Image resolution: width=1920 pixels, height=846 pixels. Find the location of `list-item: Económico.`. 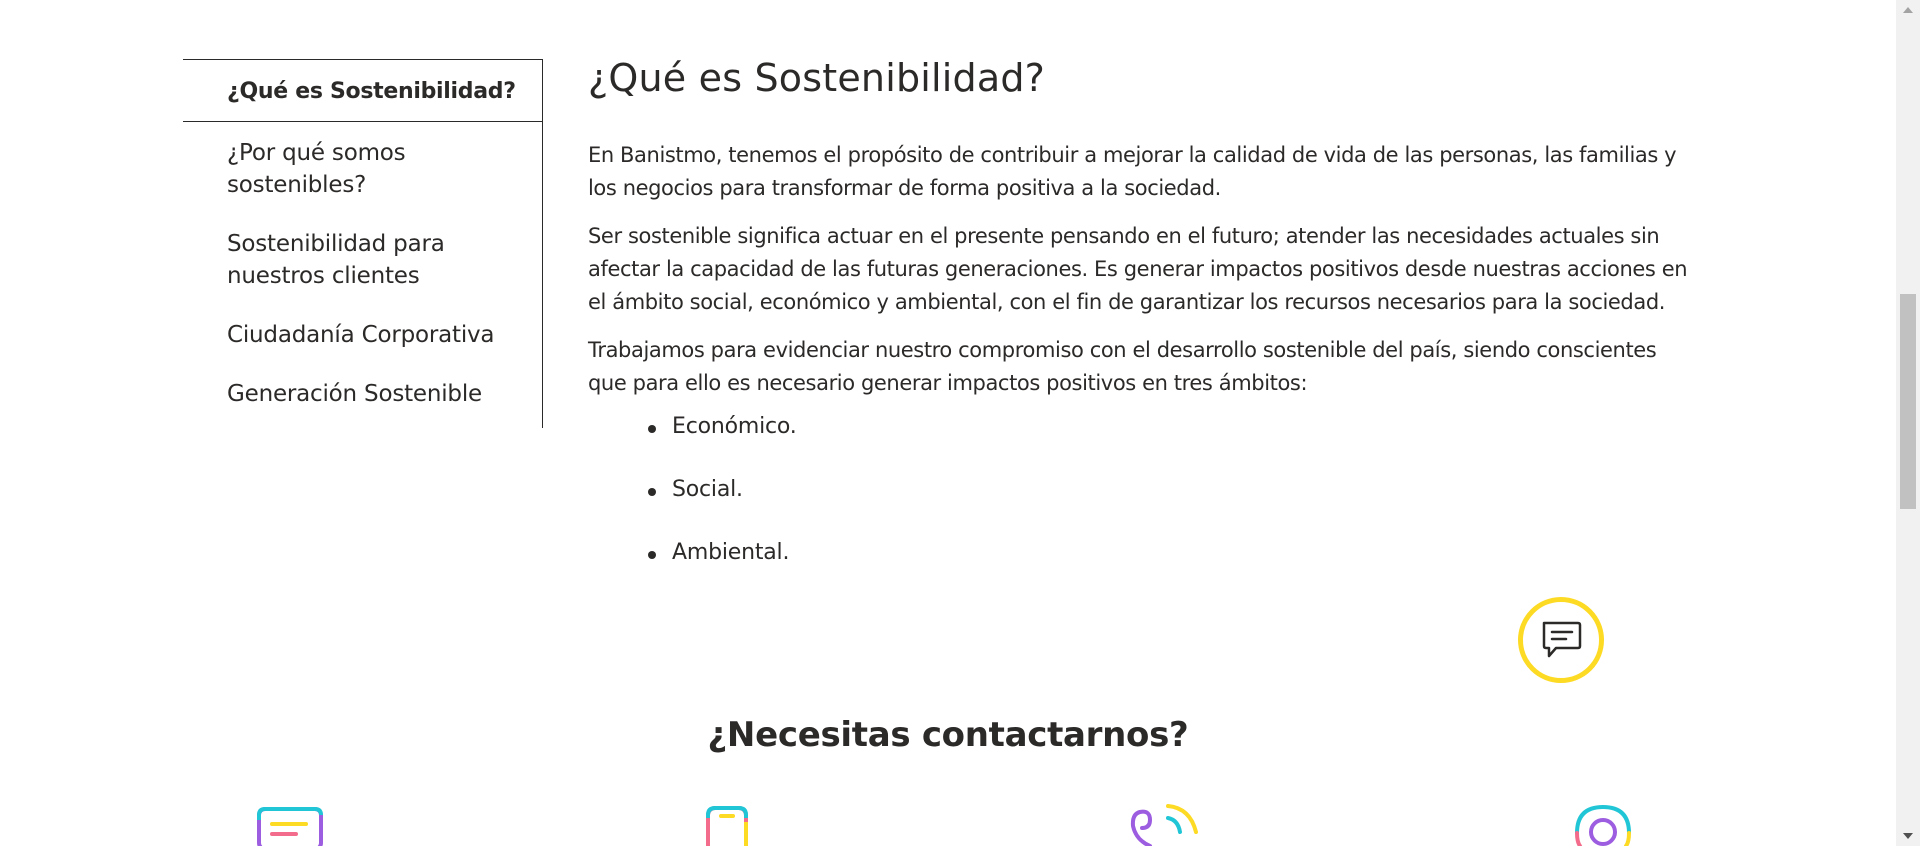

list-item: Económico. is located at coordinates (1143, 427).